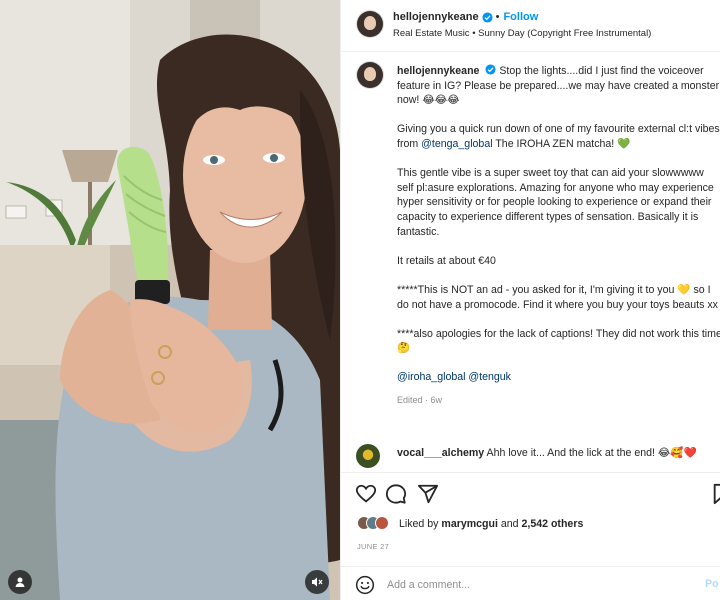 Image resolution: width=720 pixels, height=600 pixels. Describe the element at coordinates (553, 524) in the screenshot. I see `likes-count: 2,542 others` at that location.